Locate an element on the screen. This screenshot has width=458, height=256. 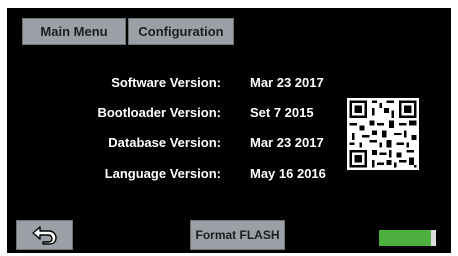
back-arrow-icon is located at coordinates (44, 235).